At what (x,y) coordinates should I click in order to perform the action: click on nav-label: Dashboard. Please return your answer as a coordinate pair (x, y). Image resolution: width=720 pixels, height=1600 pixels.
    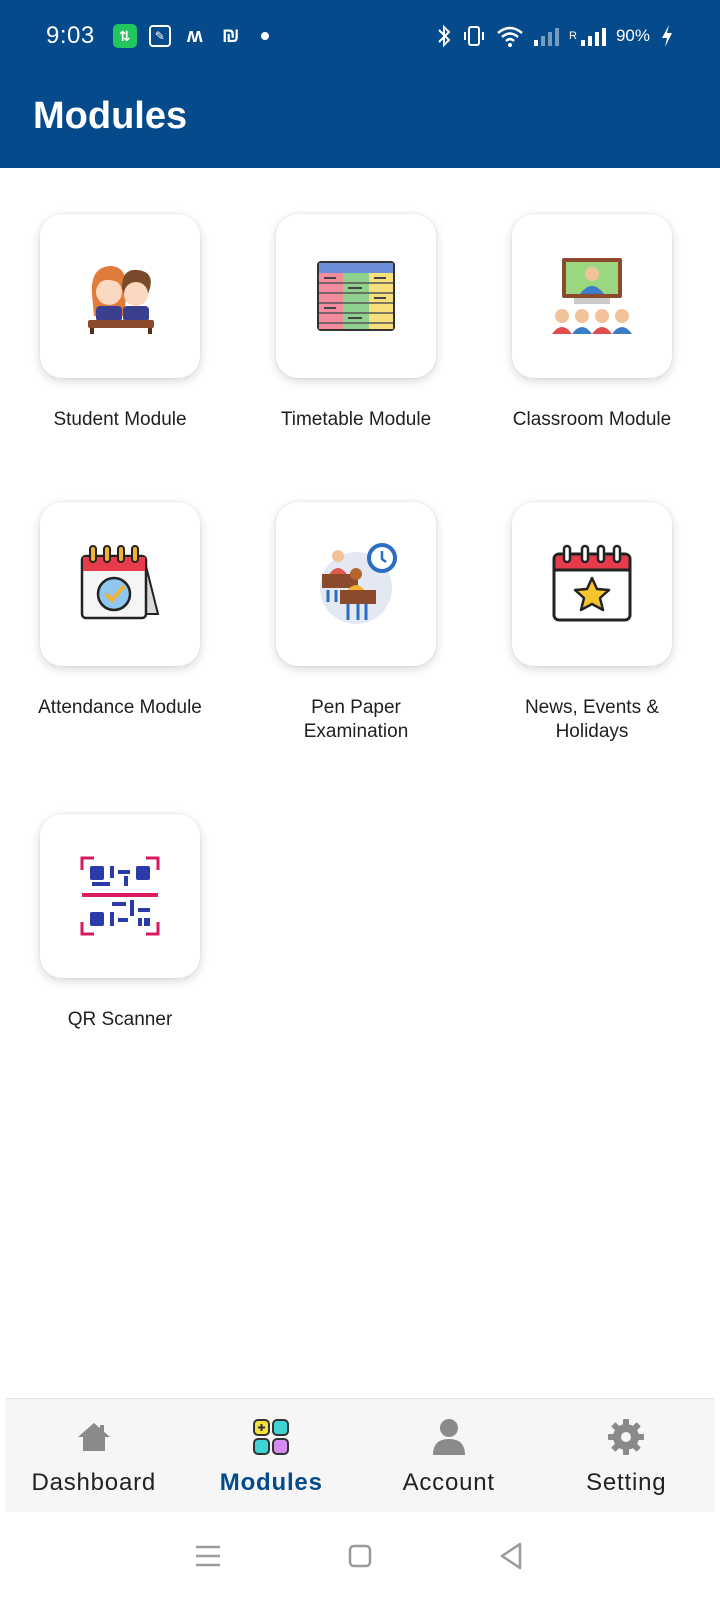
    Looking at the image, I should click on (94, 1482).